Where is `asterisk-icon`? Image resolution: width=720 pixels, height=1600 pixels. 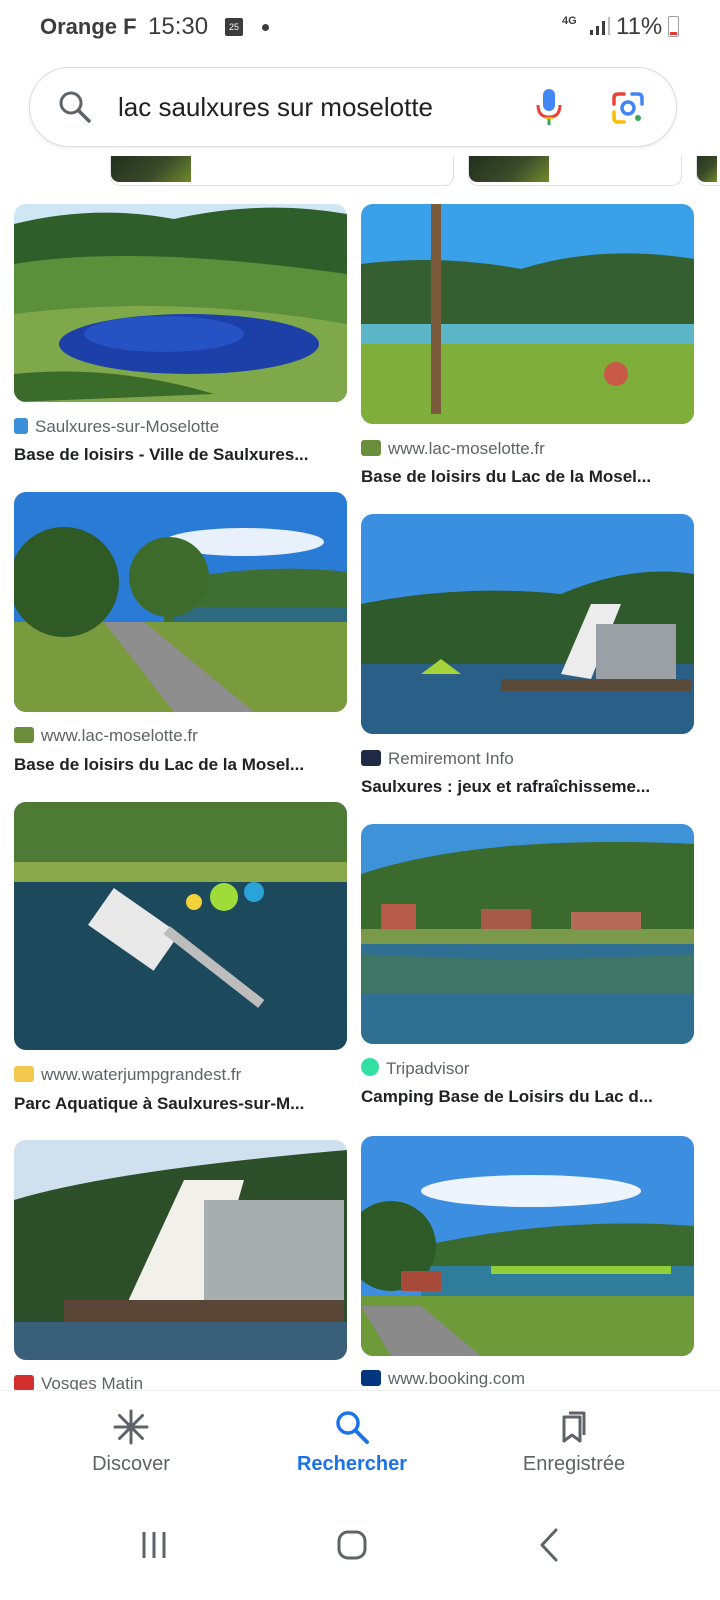 asterisk-icon is located at coordinates (131, 1427).